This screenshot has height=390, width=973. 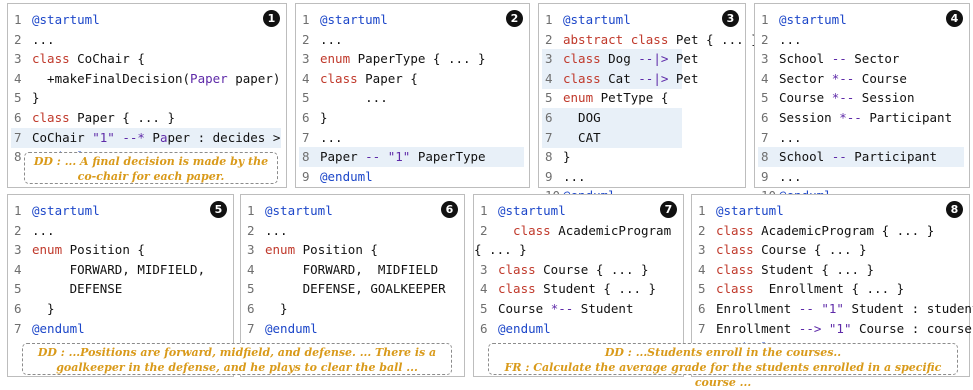 What do you see at coordinates (578, 329) in the screenshot?
I see `code-line: 6 @enduml` at bounding box center [578, 329].